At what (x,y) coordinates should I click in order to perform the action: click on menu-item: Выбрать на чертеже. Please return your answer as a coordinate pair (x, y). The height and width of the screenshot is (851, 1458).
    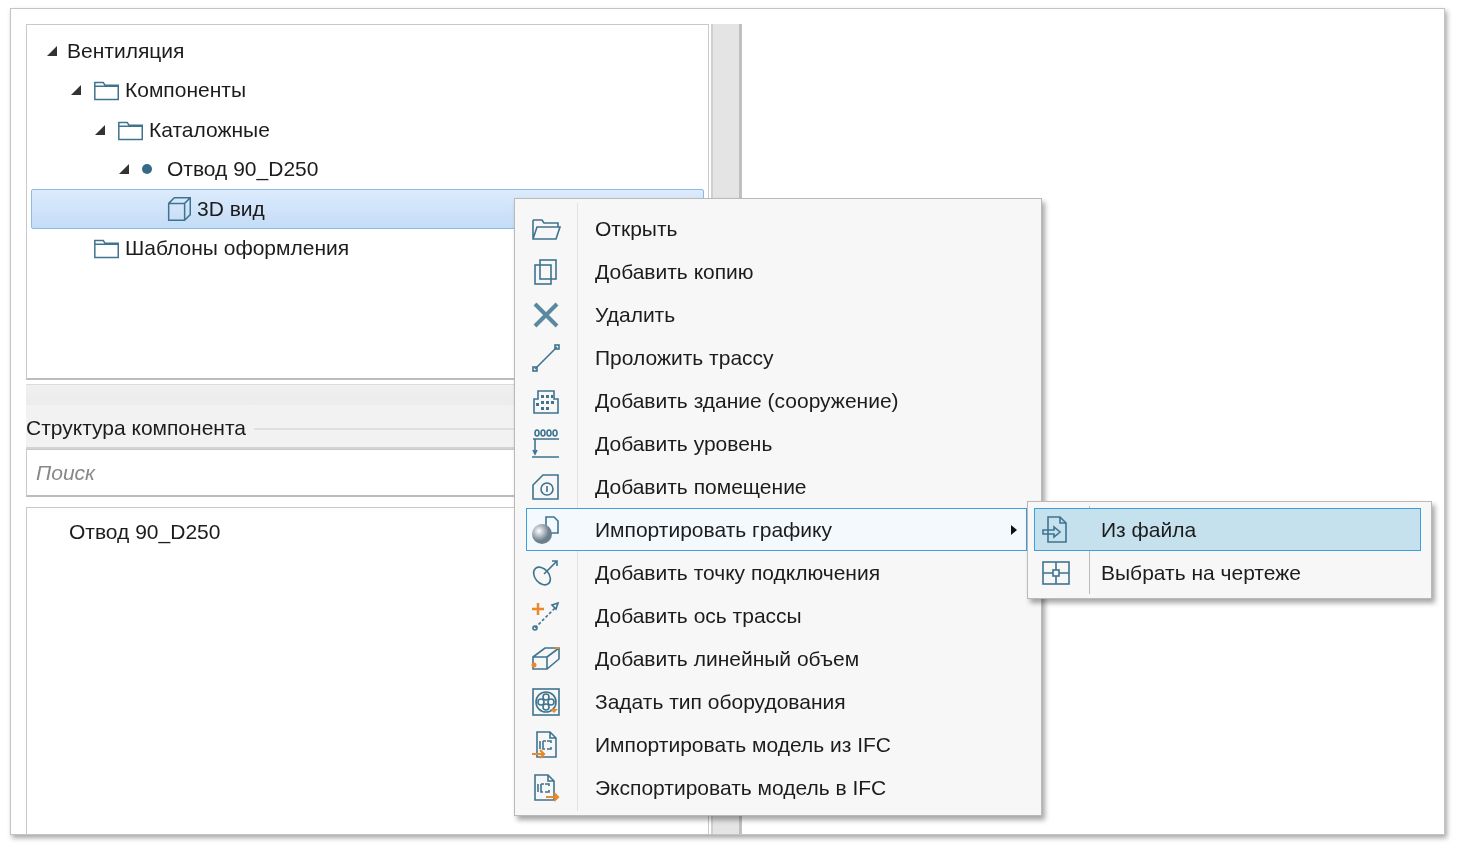
    Looking at the image, I should click on (1227, 572).